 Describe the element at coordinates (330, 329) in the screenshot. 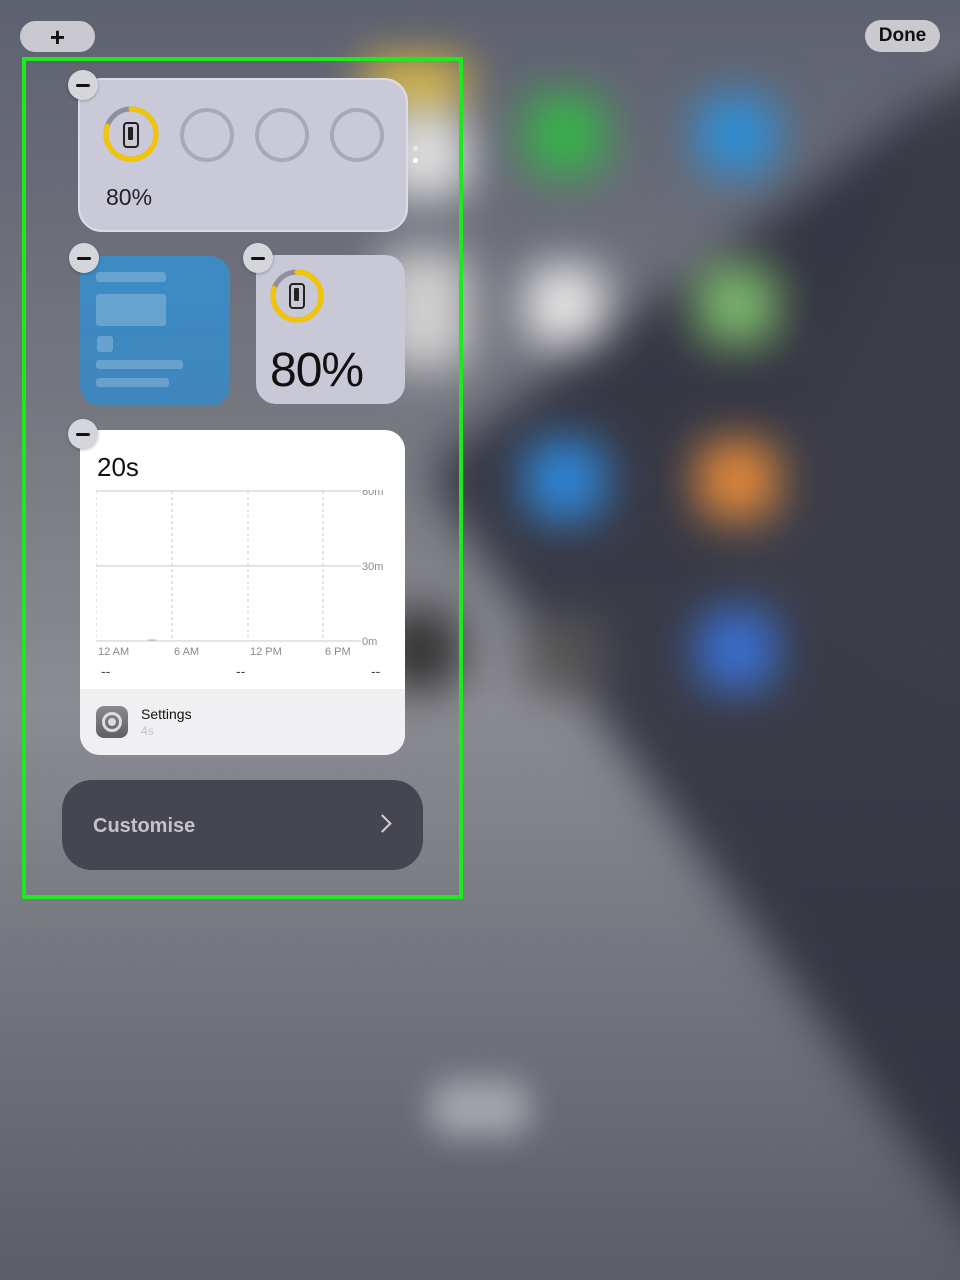

I see `battery-widget-small: 80%` at that location.